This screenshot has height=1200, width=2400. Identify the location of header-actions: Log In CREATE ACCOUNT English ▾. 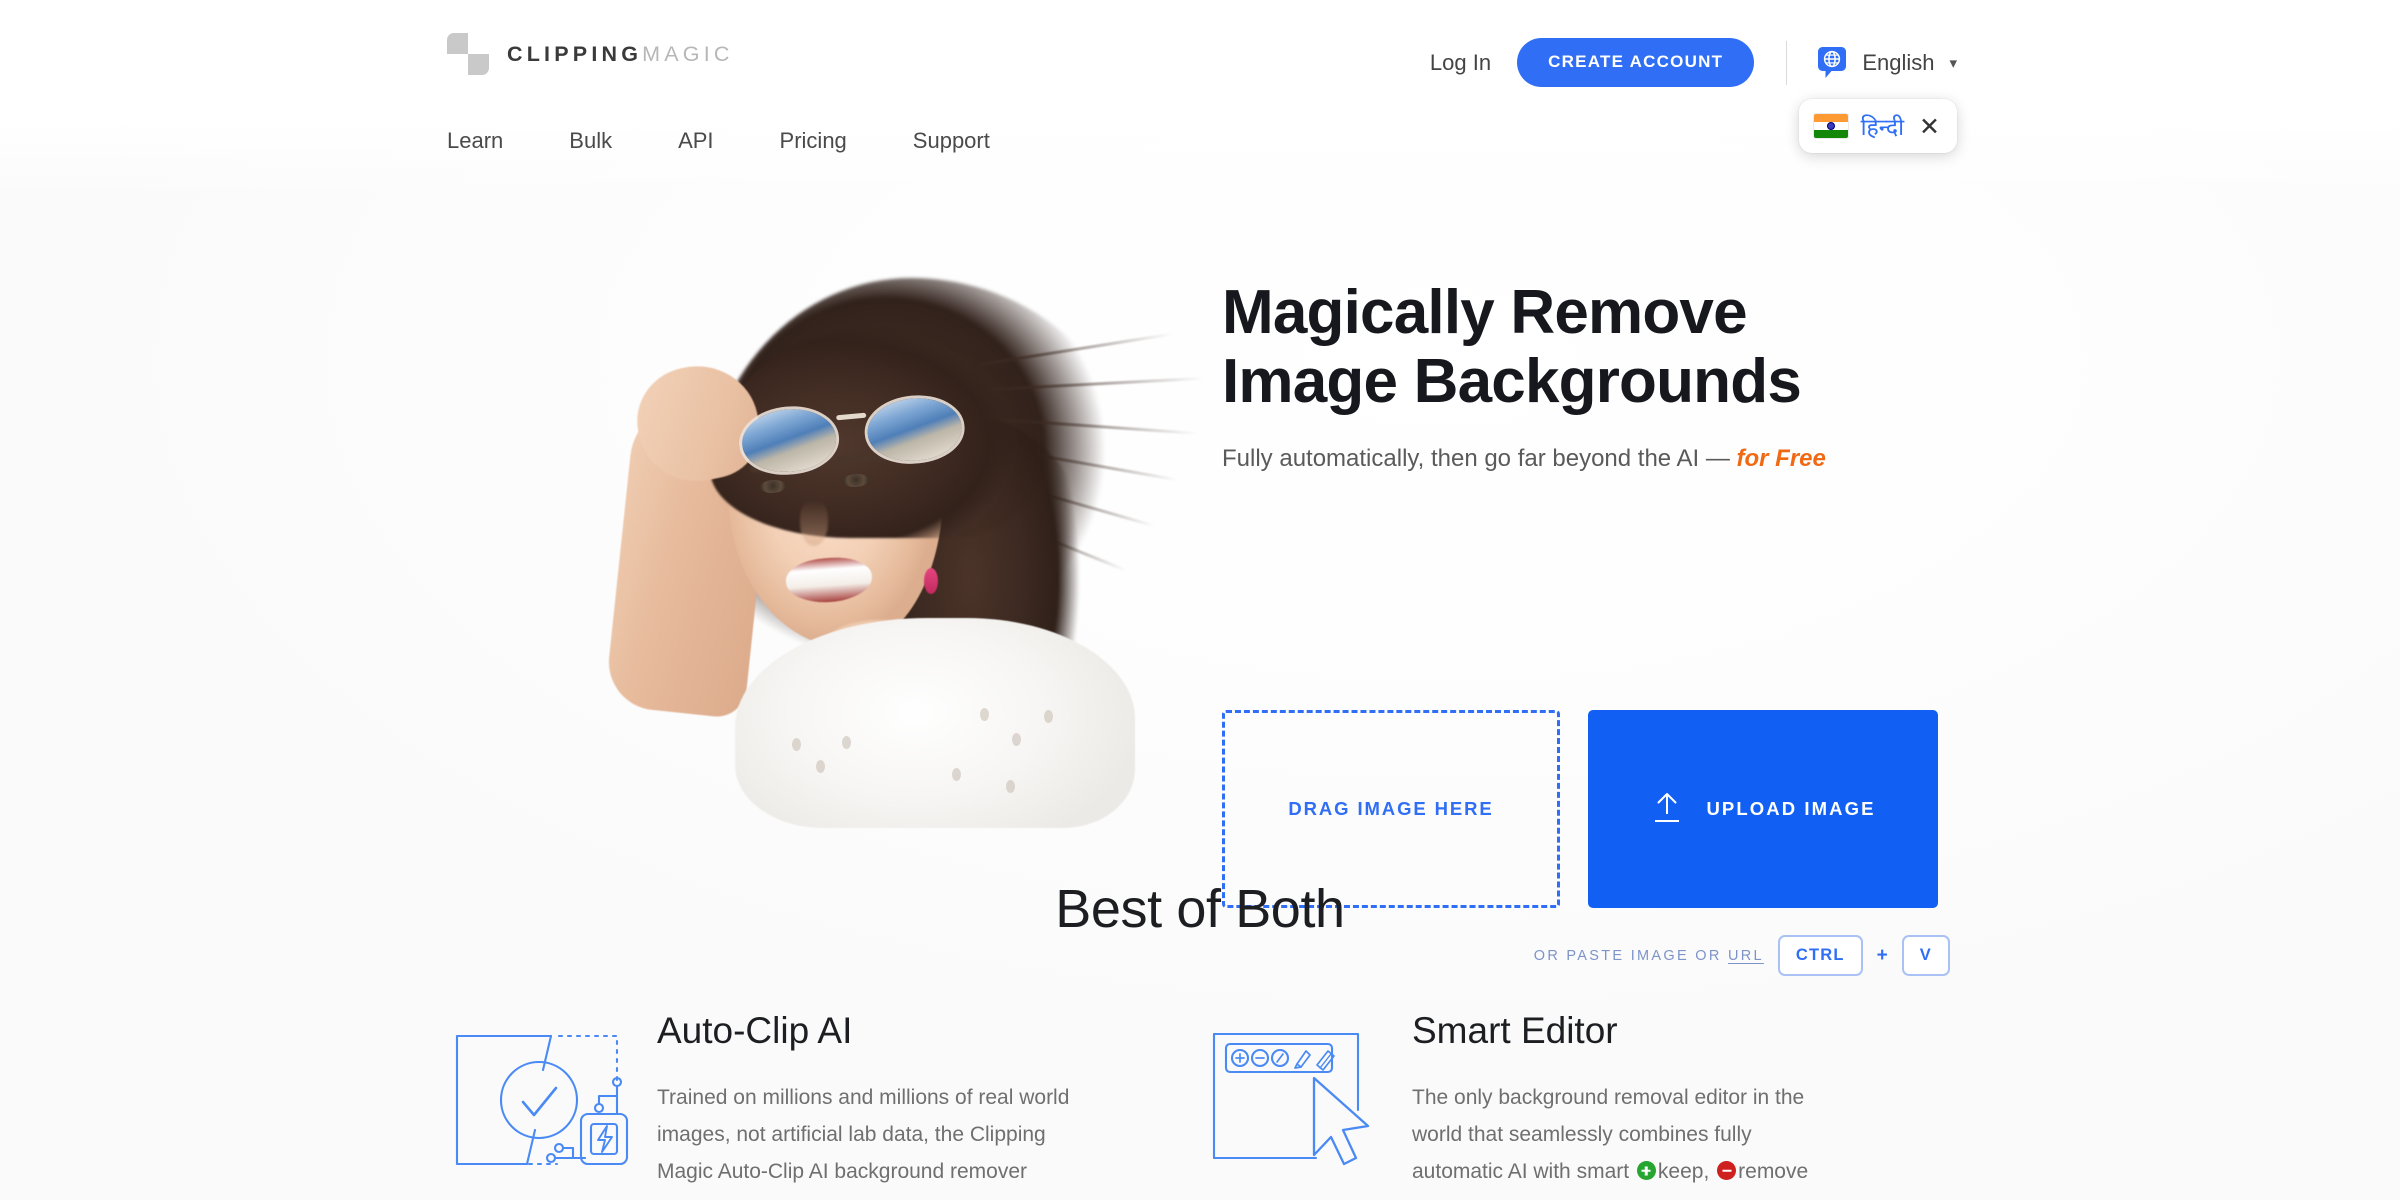
(1693, 62).